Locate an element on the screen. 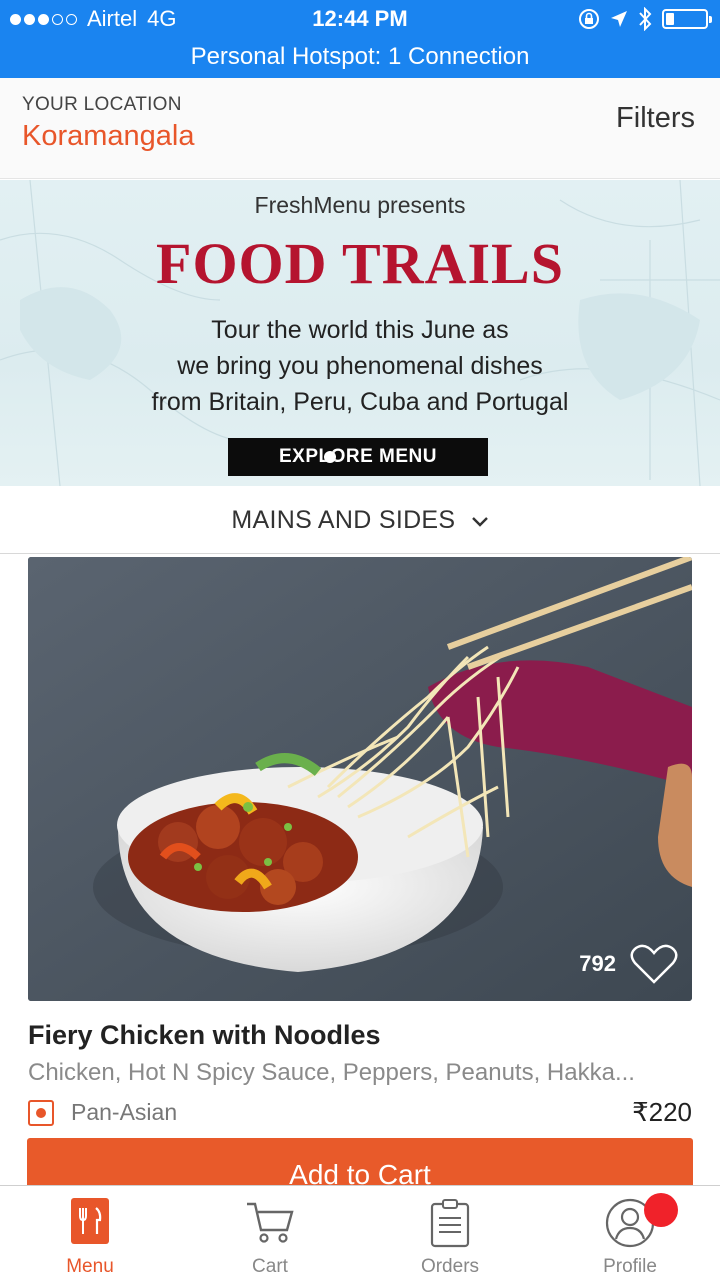 Image resolution: width=720 pixels, height=1280 pixels. non-veg-marker-icon is located at coordinates (41, 1113).